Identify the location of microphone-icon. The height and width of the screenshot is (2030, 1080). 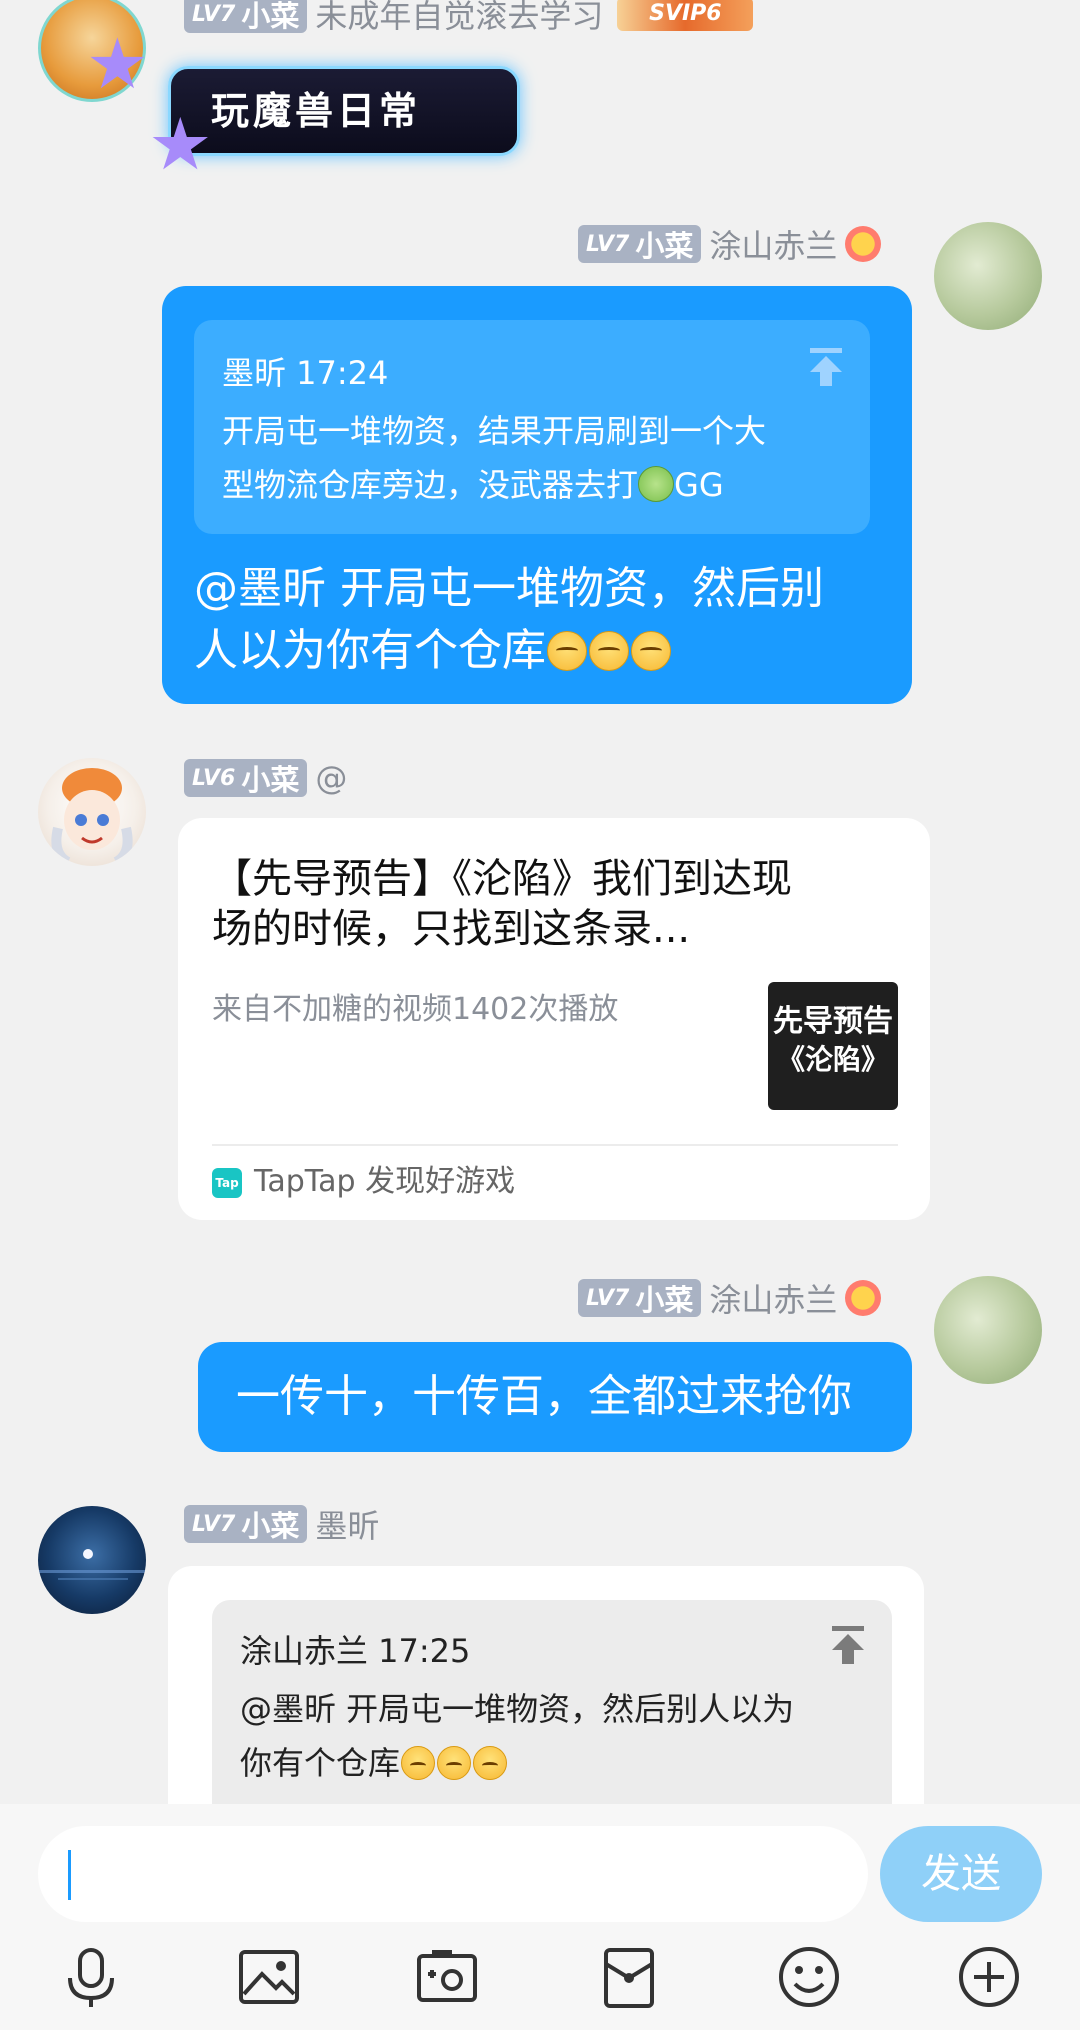
(91, 1977).